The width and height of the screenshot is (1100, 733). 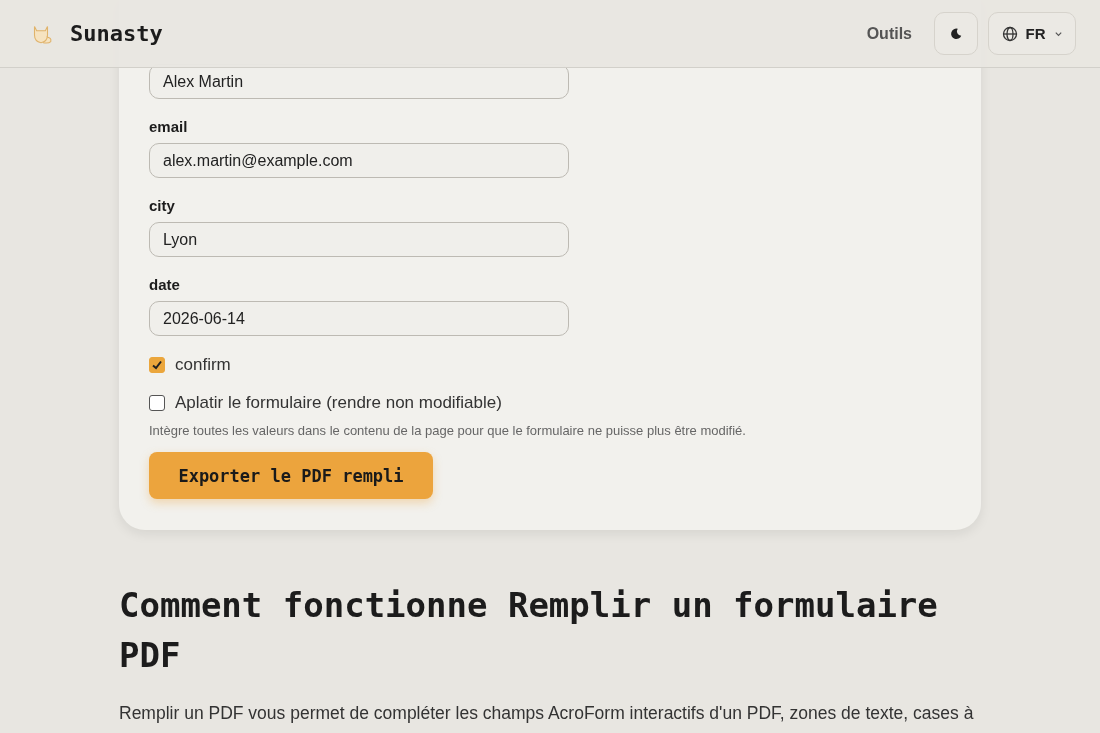 What do you see at coordinates (169, 126) in the screenshot?
I see `field-label: email` at bounding box center [169, 126].